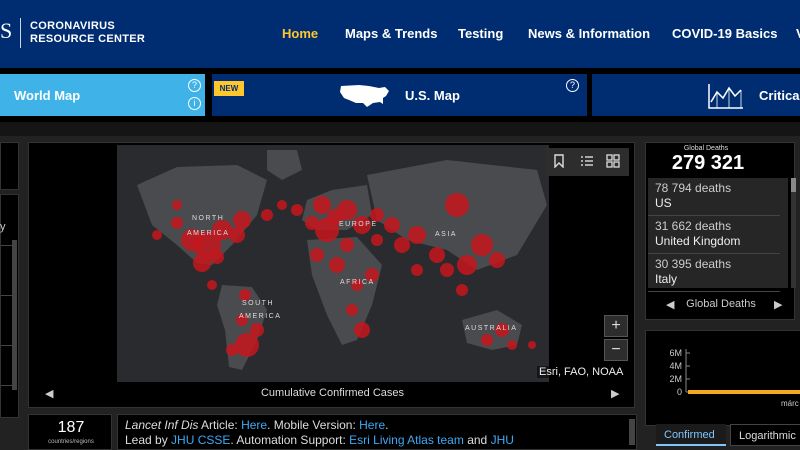 This screenshot has width=800, height=450. Describe the element at coordinates (6, 31) in the screenshot. I see `jhu-logo: S` at that location.